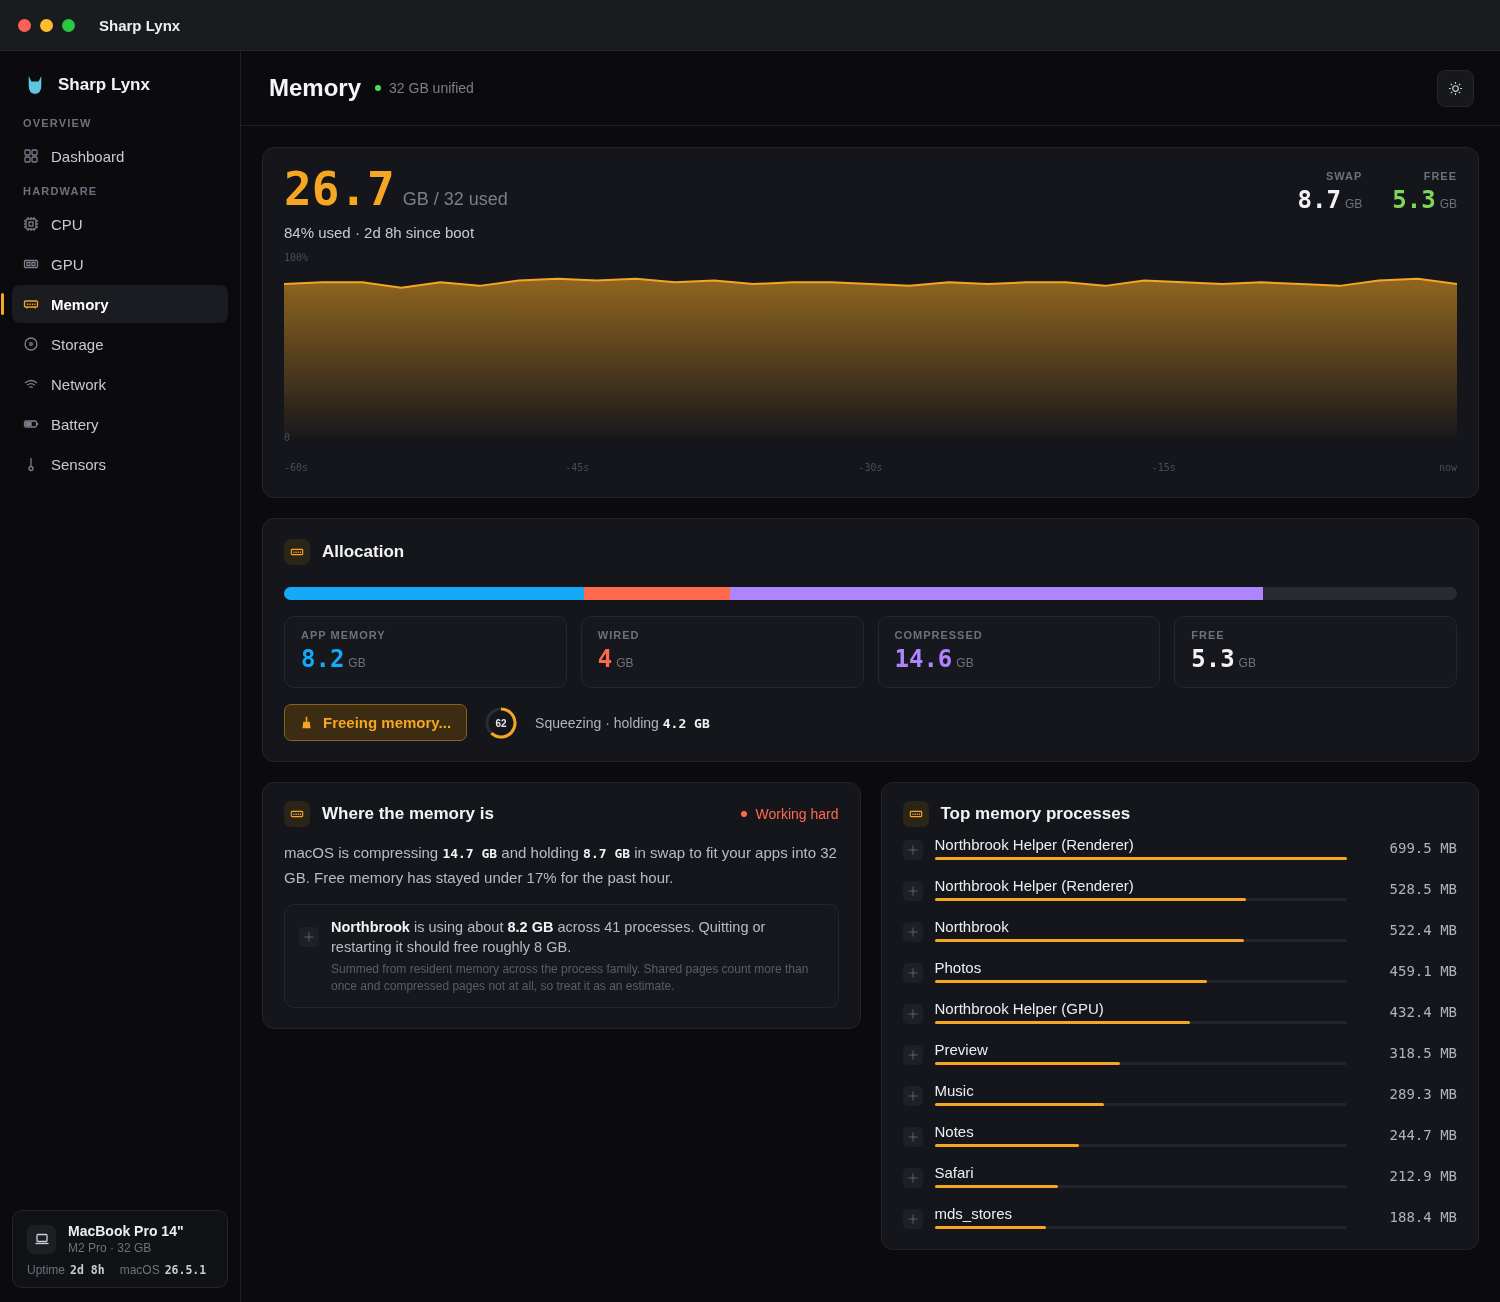 The height and width of the screenshot is (1302, 1500). Describe the element at coordinates (1343, 176) in the screenshot. I see `stat-label: SWAP` at that location.